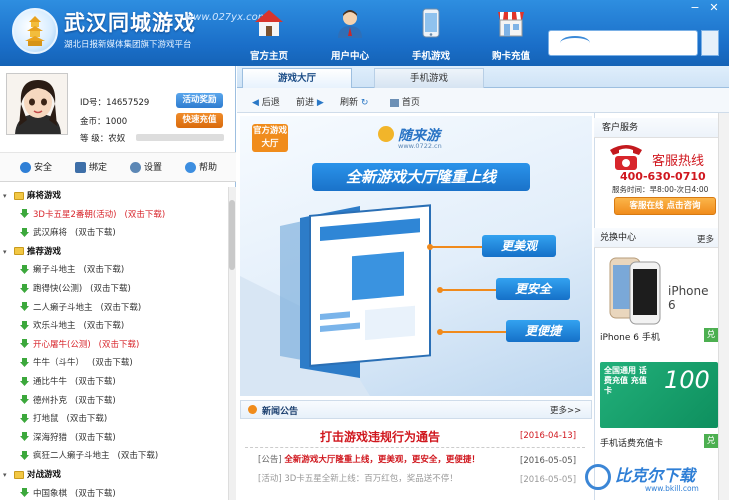 This screenshot has height=500, width=729. I want to click on tree-game-item: 德州扑克 (双击下载), so click(114, 401).